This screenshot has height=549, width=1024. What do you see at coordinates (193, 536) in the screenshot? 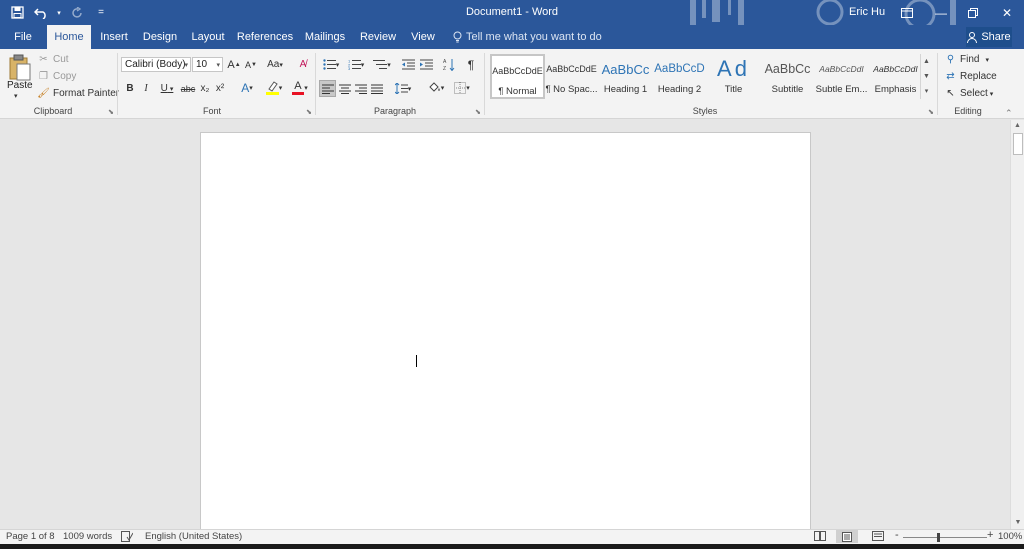
I see `language: English (United States)` at bounding box center [193, 536].